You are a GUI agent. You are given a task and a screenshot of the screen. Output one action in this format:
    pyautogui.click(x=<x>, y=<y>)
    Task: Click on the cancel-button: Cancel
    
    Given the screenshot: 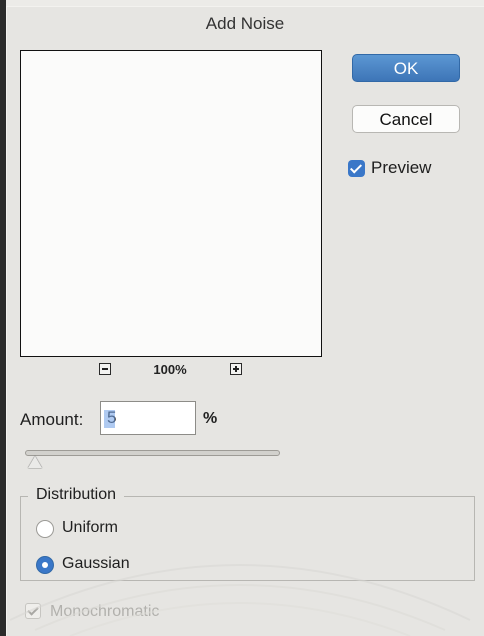 What is the action you would take?
    pyautogui.click(x=406, y=119)
    